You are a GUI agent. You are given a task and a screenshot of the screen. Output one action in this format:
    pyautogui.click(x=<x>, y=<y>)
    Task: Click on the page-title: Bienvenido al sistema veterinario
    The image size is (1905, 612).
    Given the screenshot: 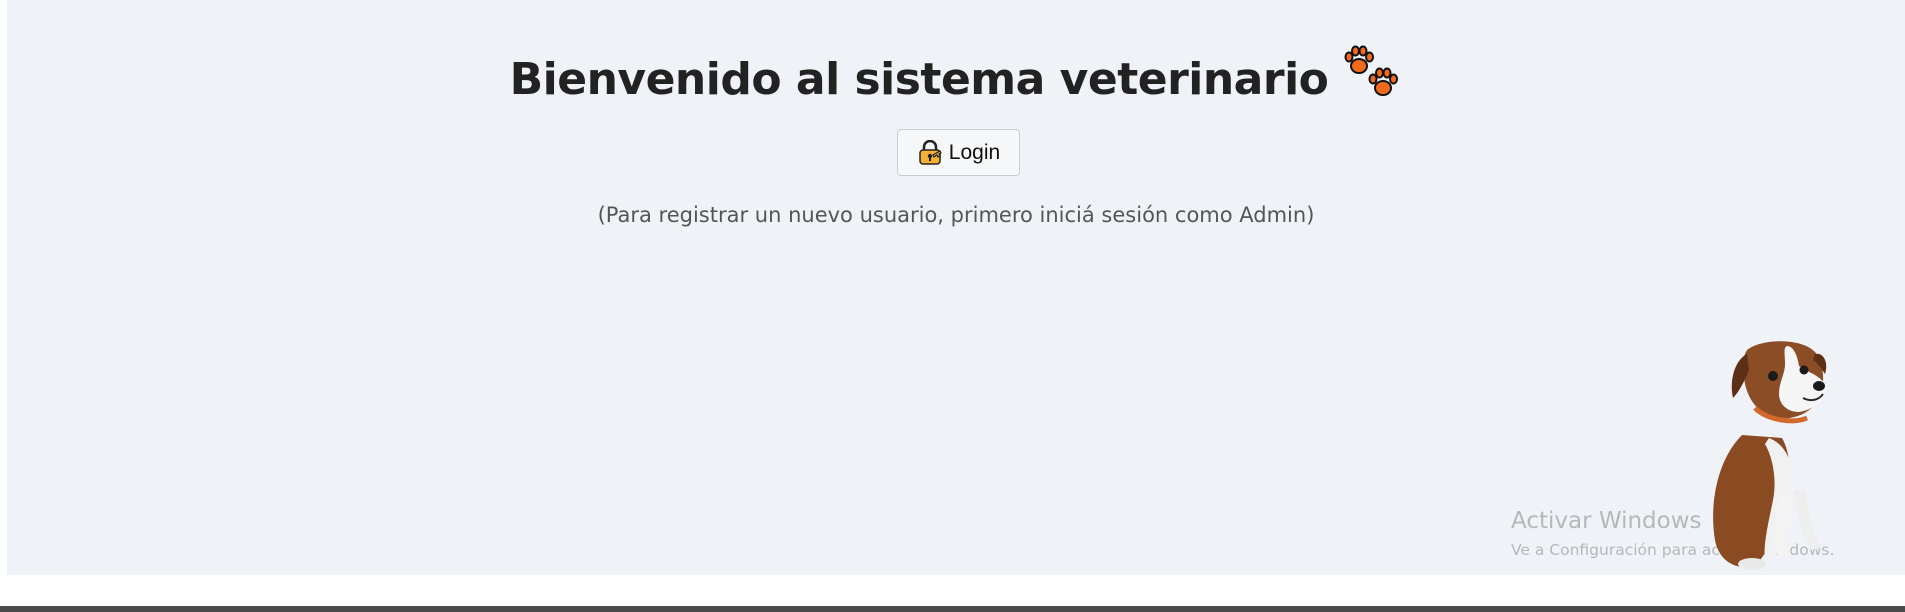 What is the action you would take?
    pyautogui.click(x=956, y=74)
    